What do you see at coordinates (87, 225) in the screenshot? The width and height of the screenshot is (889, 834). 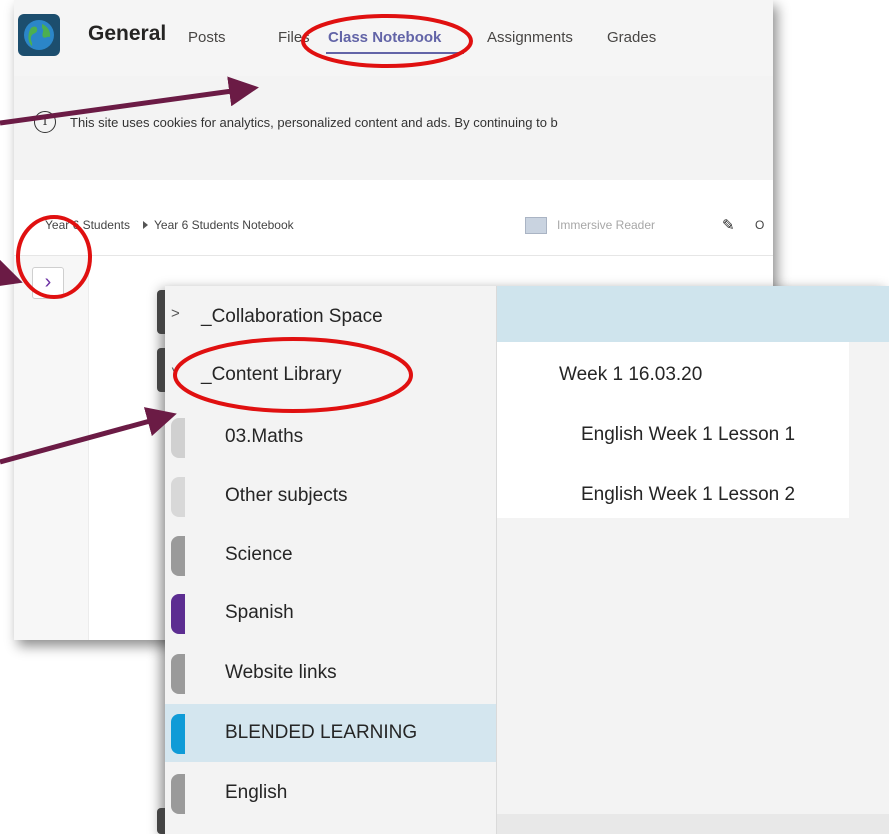 I see `breadcrumb-item-class: Year 6 Students` at bounding box center [87, 225].